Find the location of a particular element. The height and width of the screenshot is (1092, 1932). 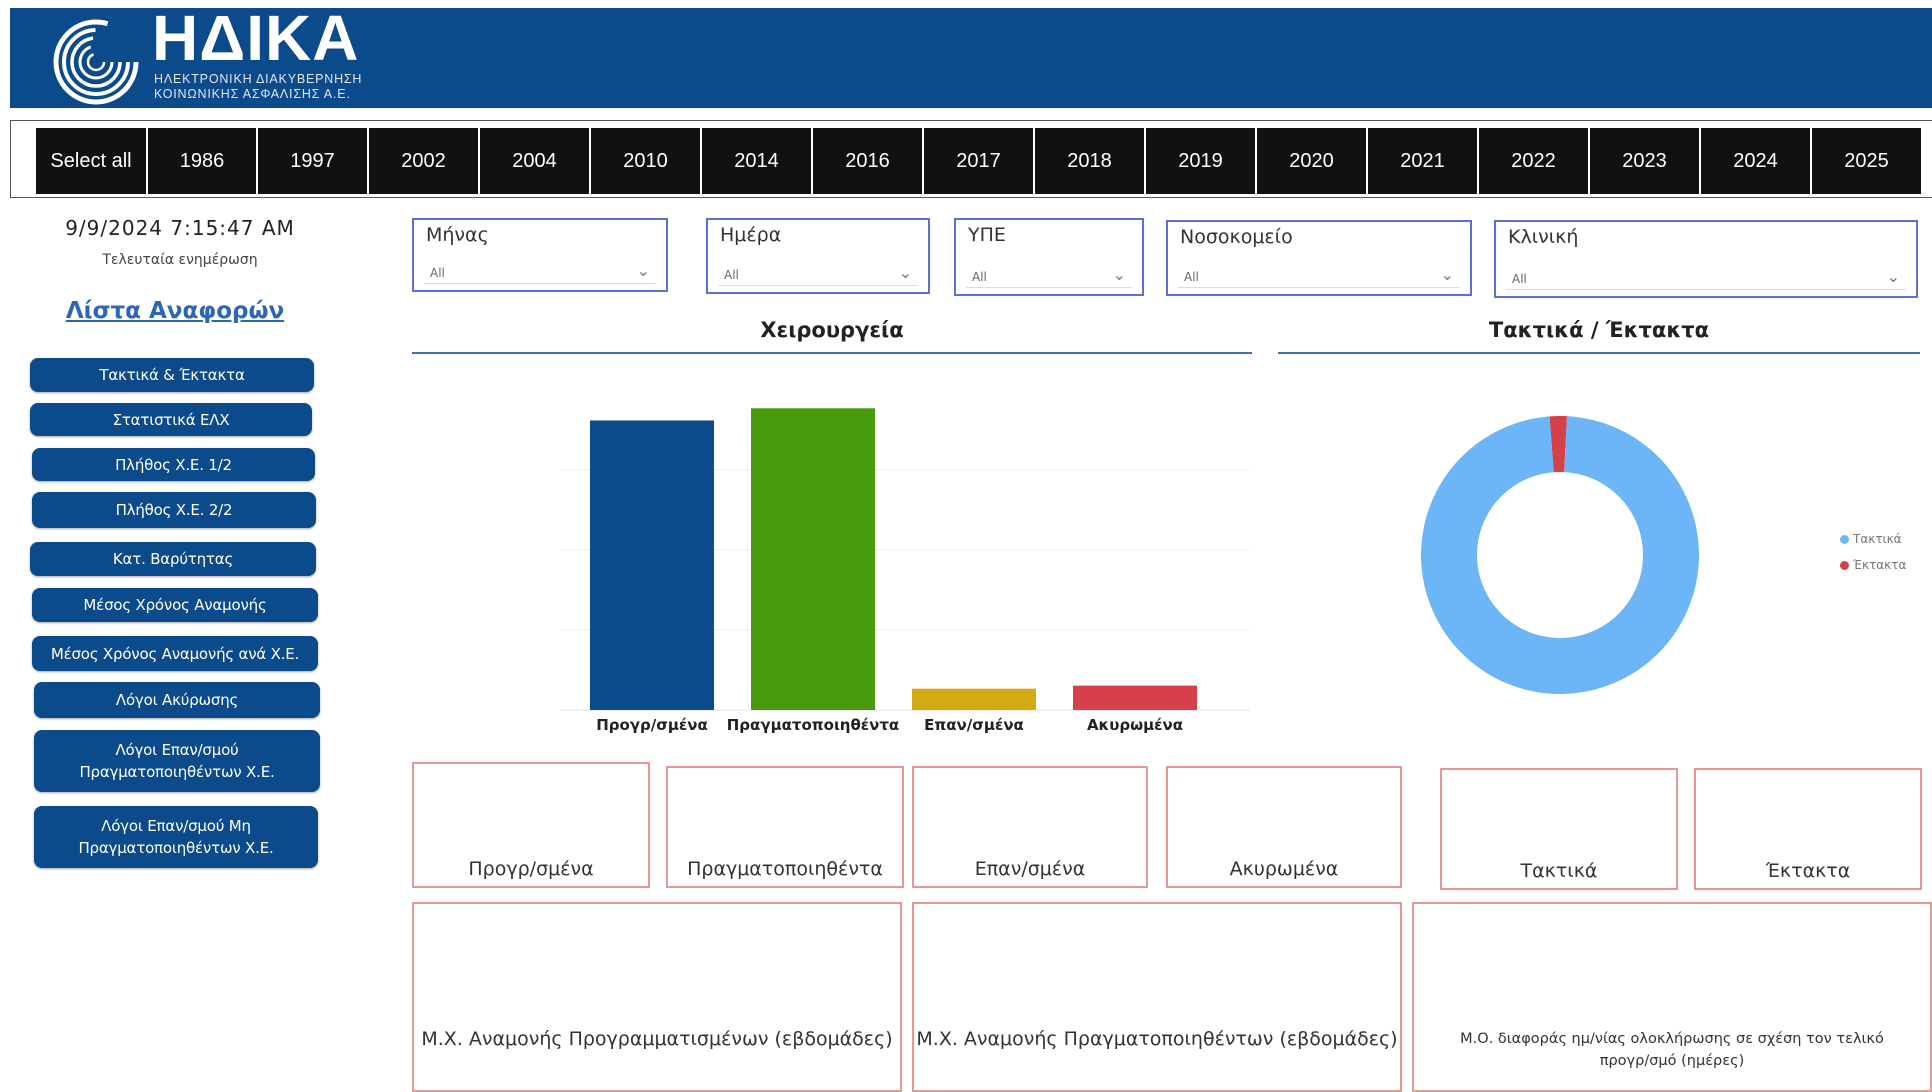

year-button: 2023 is located at coordinates (1645, 161).